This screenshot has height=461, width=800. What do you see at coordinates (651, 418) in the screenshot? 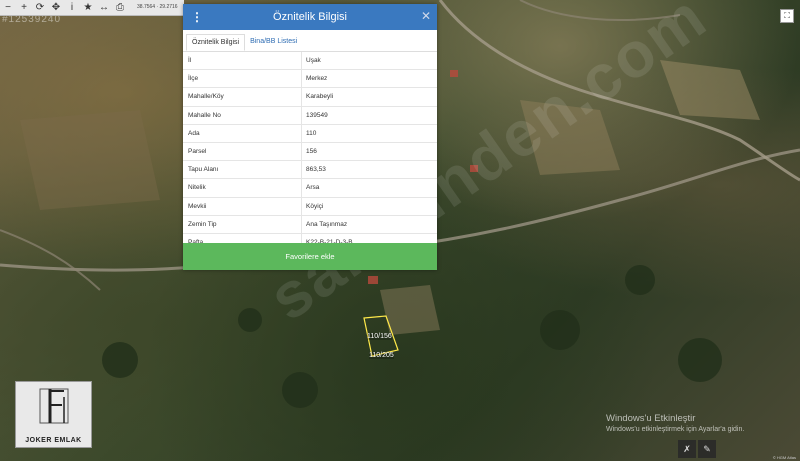
I see `activation-title: Windows'u Etkinleştir` at bounding box center [651, 418].